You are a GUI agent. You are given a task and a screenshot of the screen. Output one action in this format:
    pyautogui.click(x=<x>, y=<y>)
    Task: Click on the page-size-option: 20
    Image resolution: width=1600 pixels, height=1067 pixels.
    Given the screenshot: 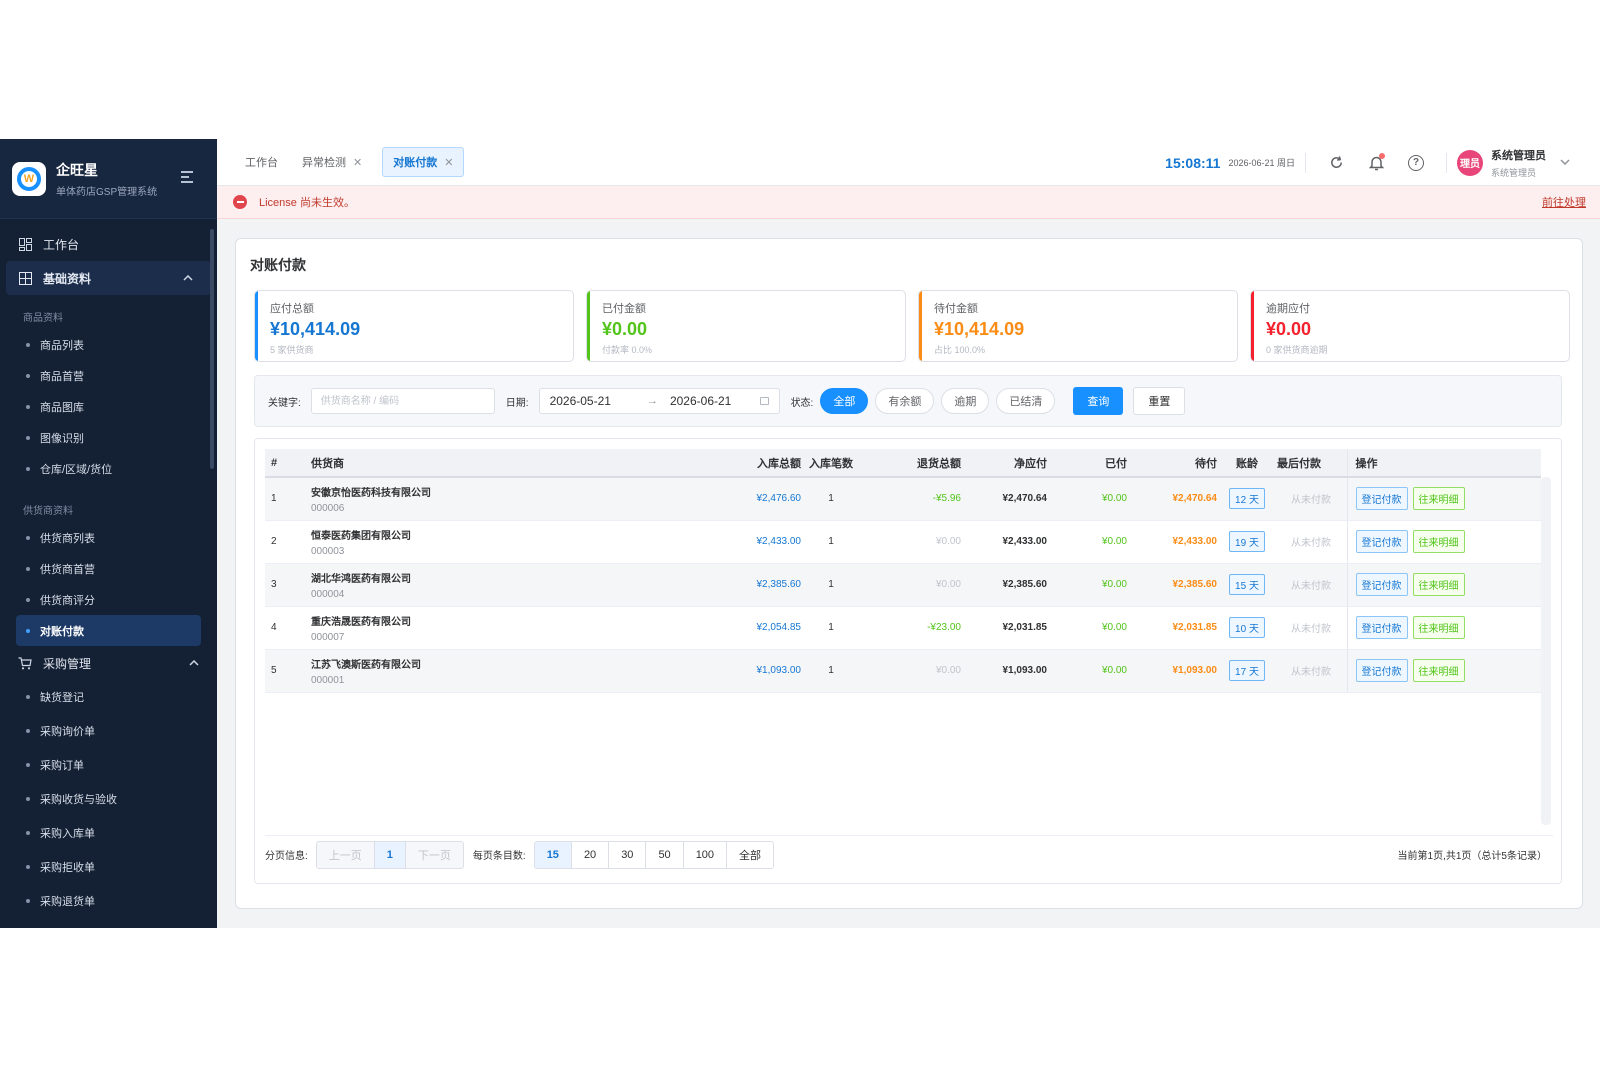 What is the action you would take?
    pyautogui.click(x=590, y=854)
    